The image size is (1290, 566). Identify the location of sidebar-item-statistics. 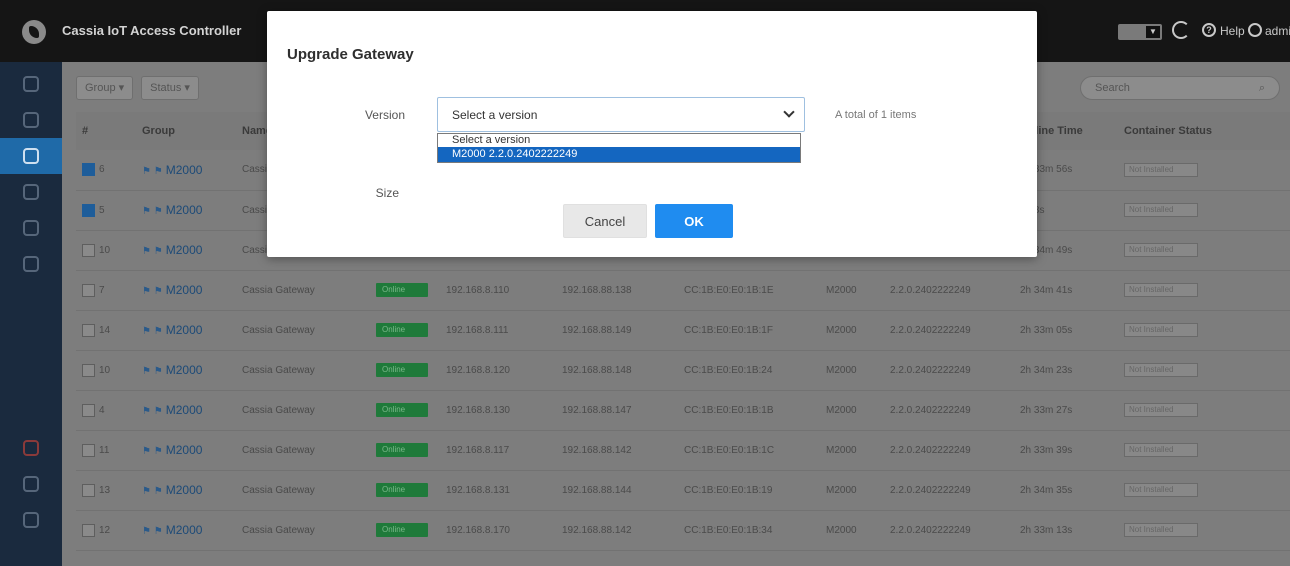
(31, 120).